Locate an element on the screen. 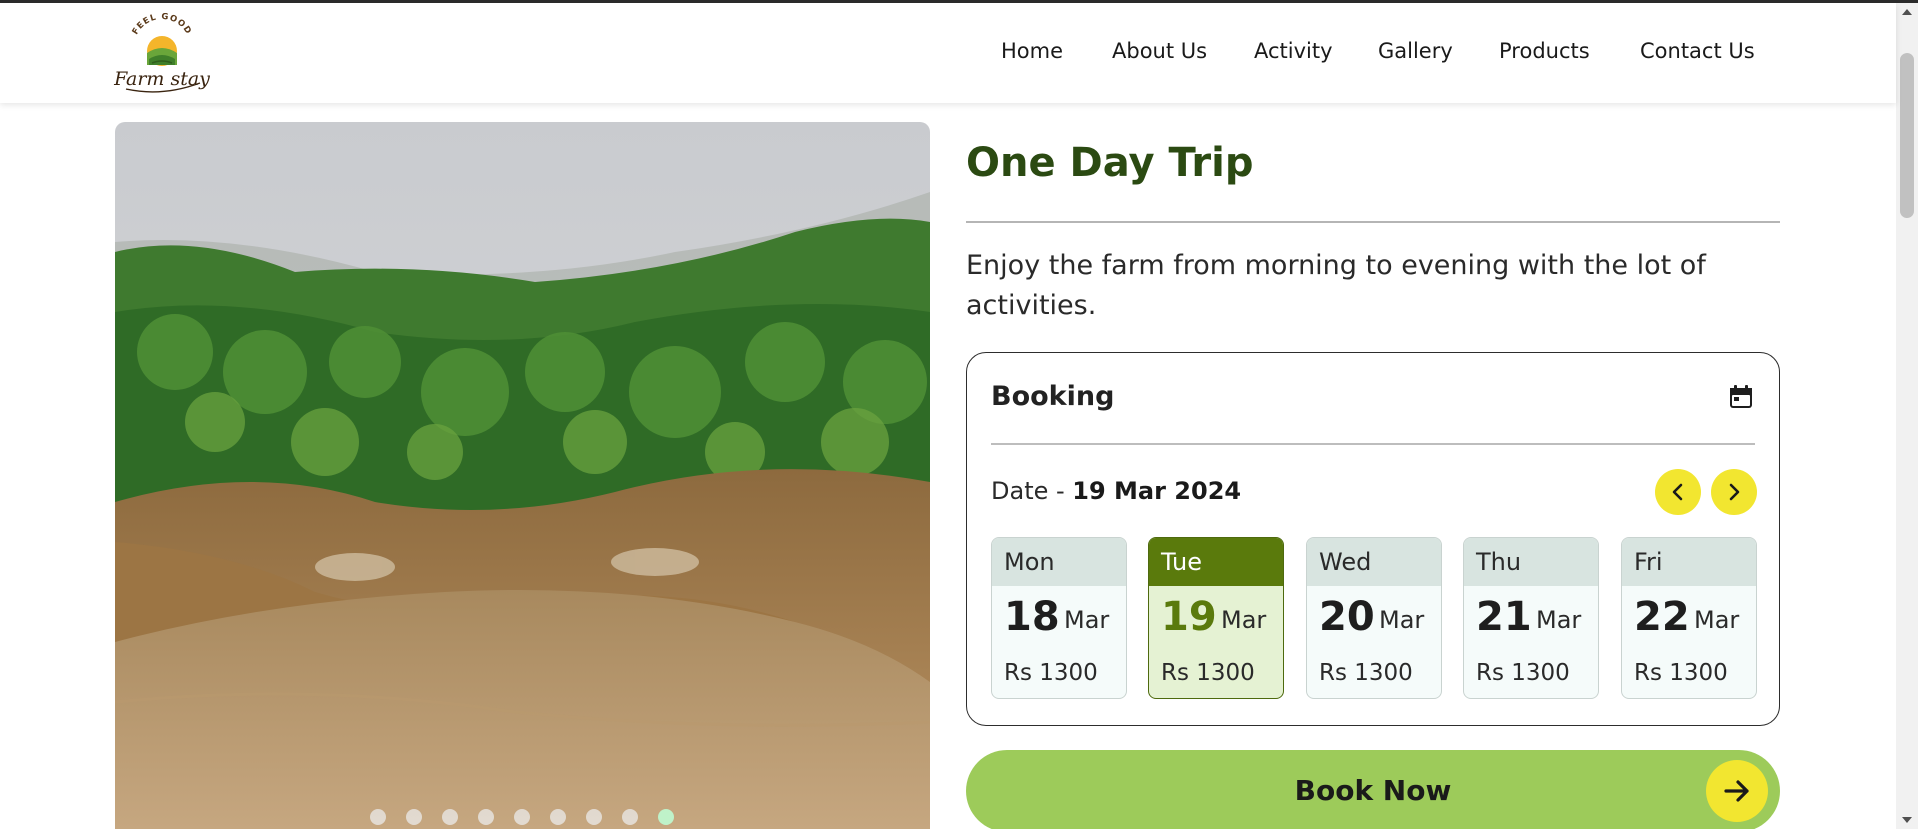  date-option-tue-selected: Tue 19 Mar Rs 1300 is located at coordinates (1216, 618).